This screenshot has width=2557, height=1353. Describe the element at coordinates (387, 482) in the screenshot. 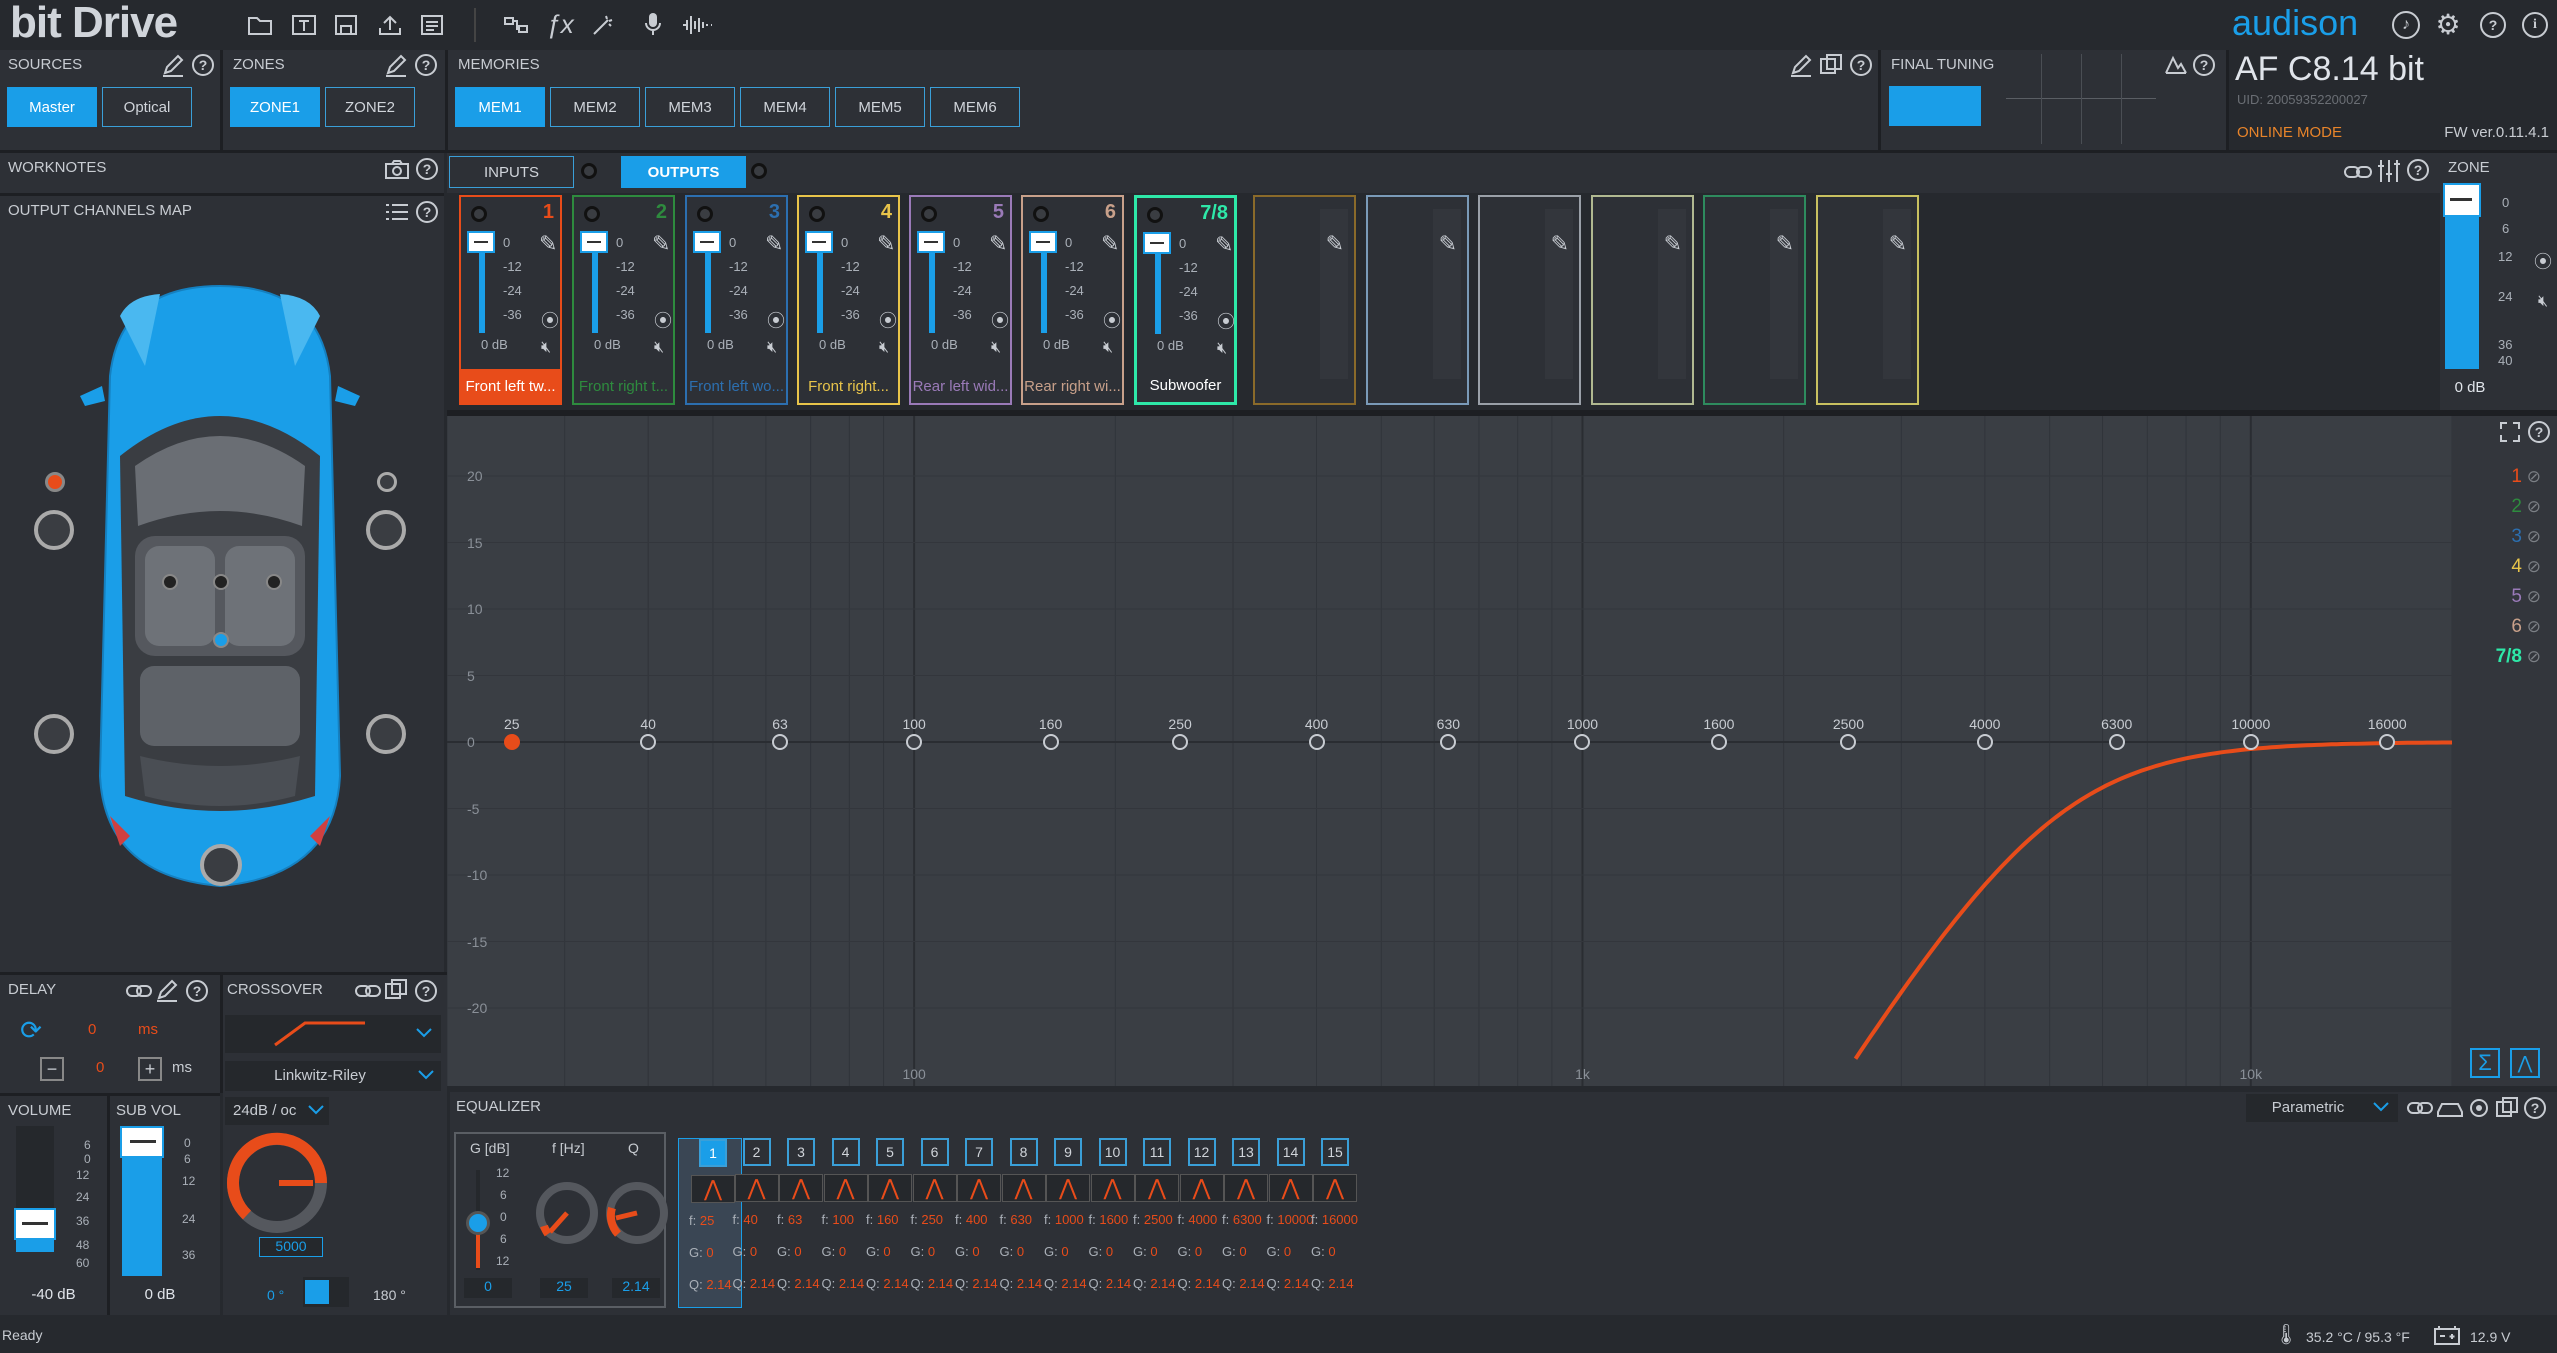

I see `speaker-ch2-dot` at that location.